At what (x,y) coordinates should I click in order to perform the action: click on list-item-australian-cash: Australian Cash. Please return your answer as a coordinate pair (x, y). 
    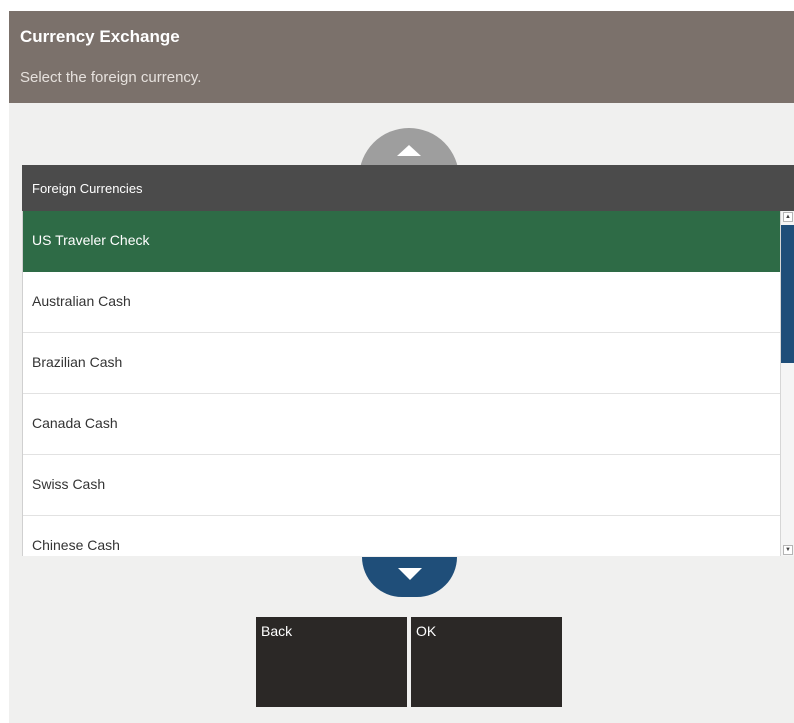
    Looking at the image, I should click on (402, 302).